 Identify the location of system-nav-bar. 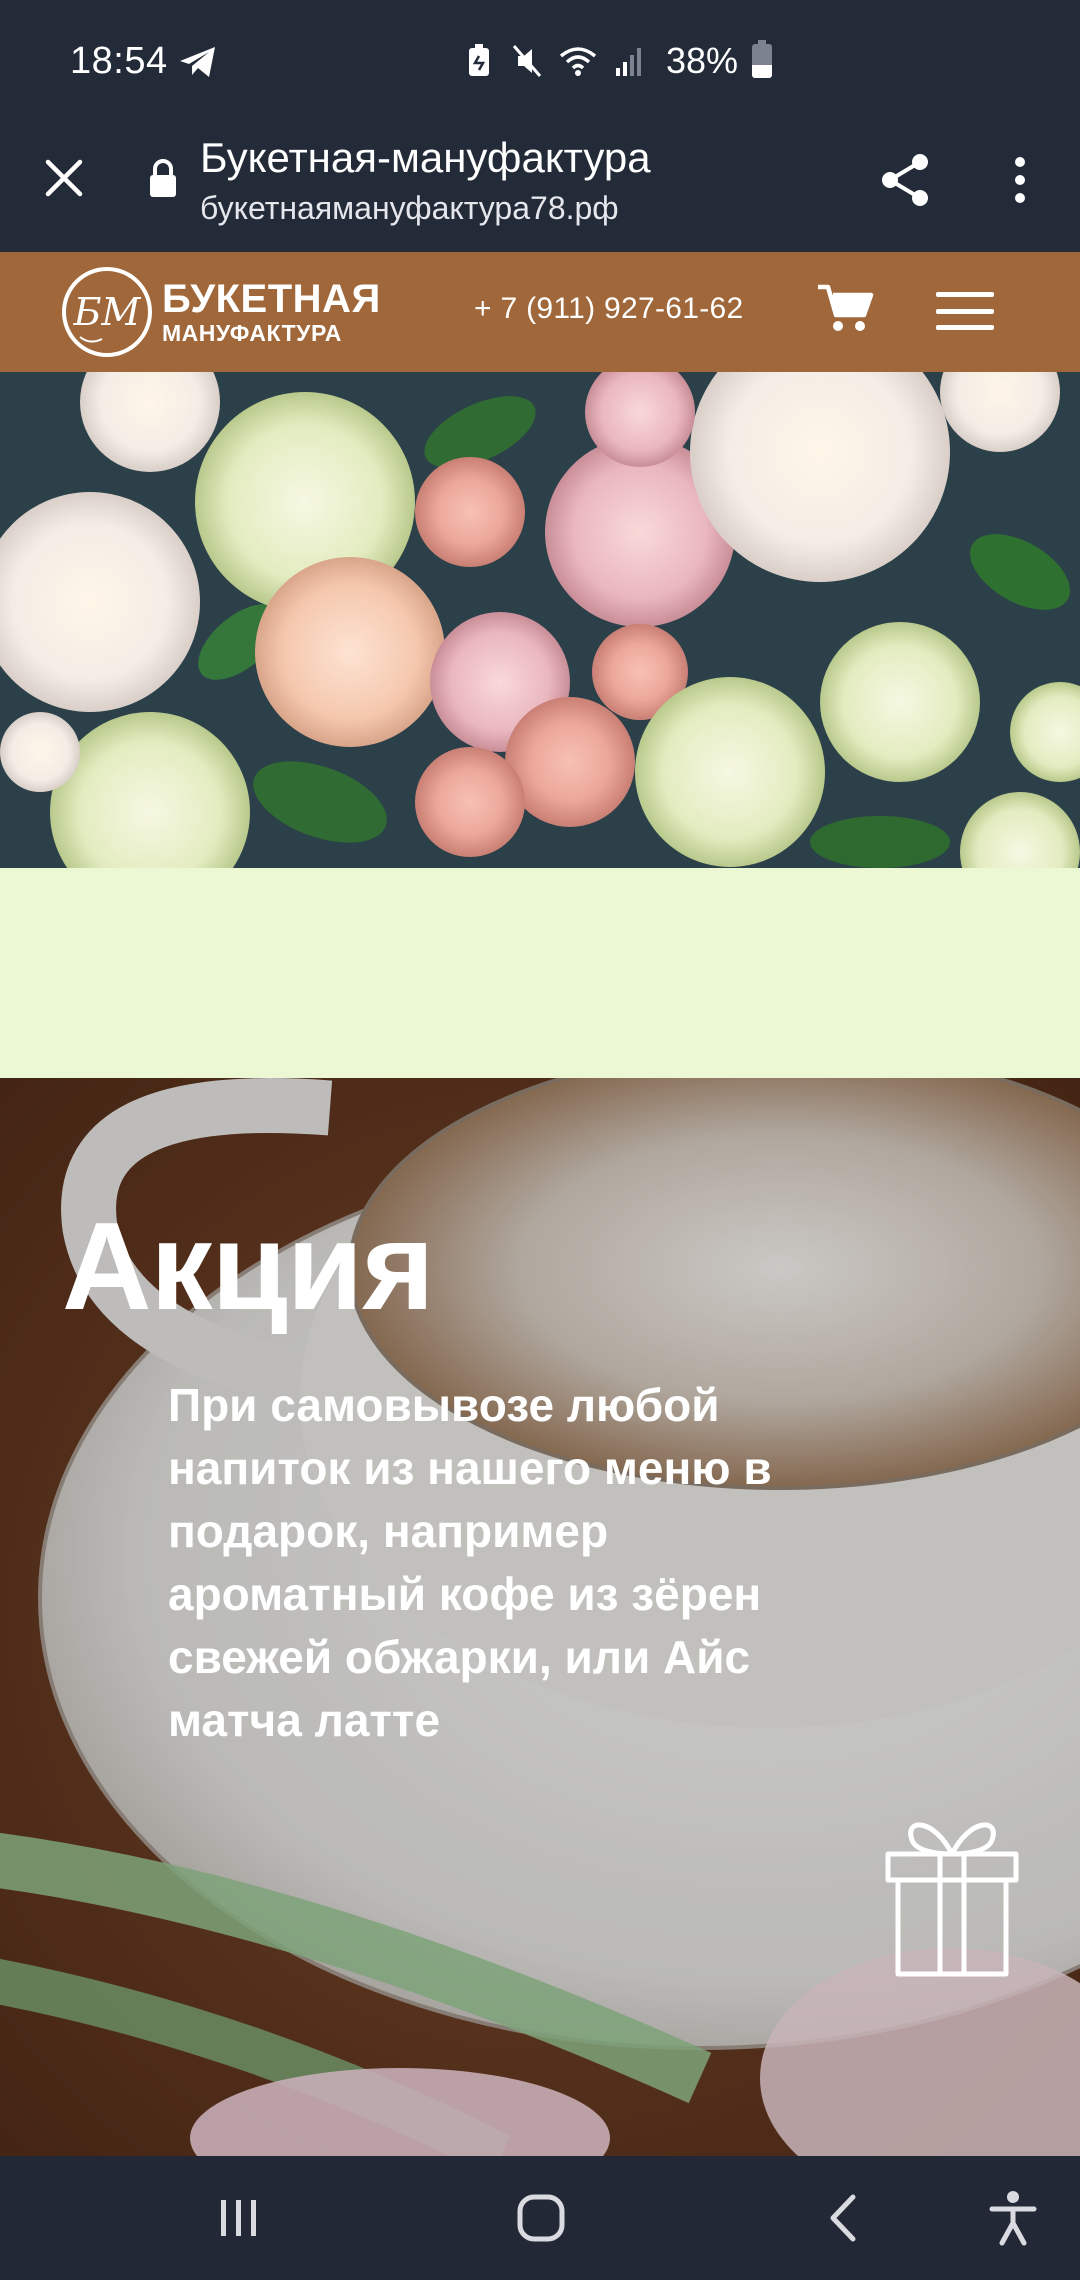
(540, 2218).